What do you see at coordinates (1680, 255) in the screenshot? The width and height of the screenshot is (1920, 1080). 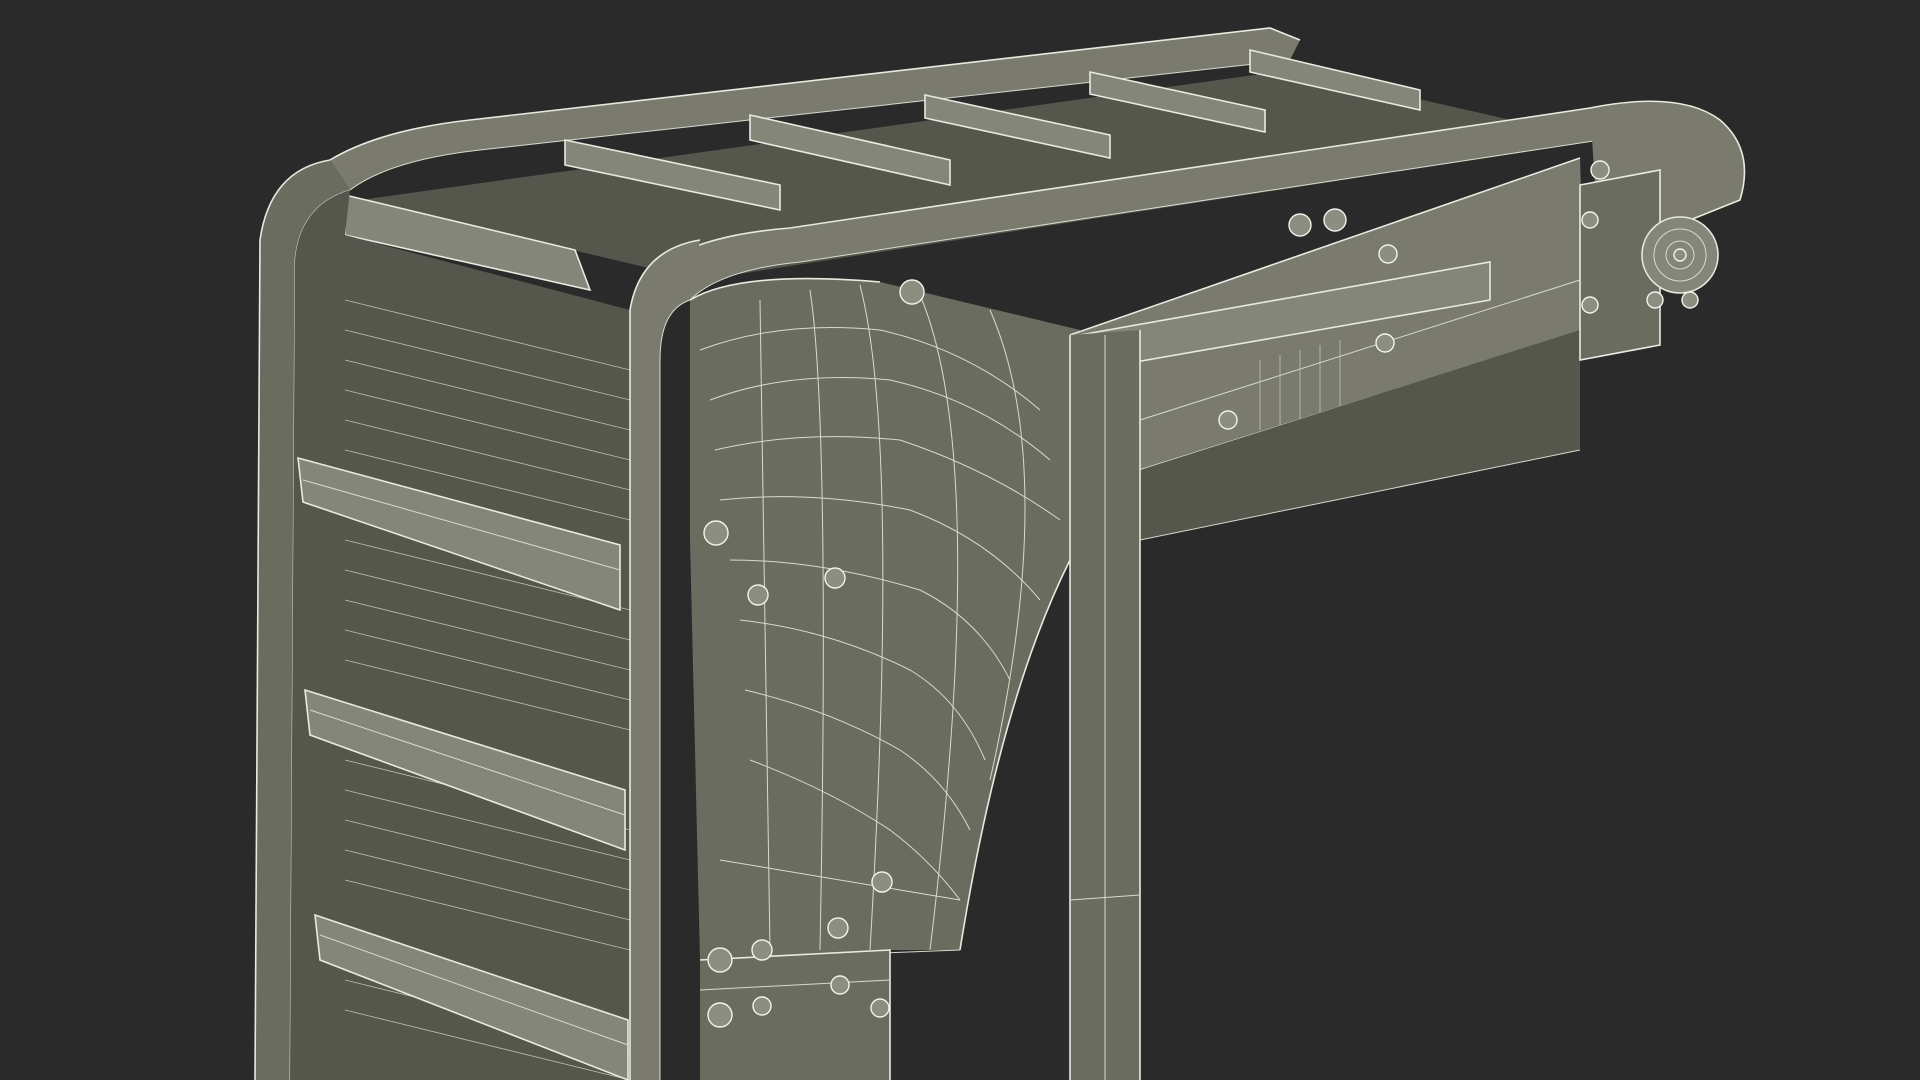 I see `motor-hub` at bounding box center [1680, 255].